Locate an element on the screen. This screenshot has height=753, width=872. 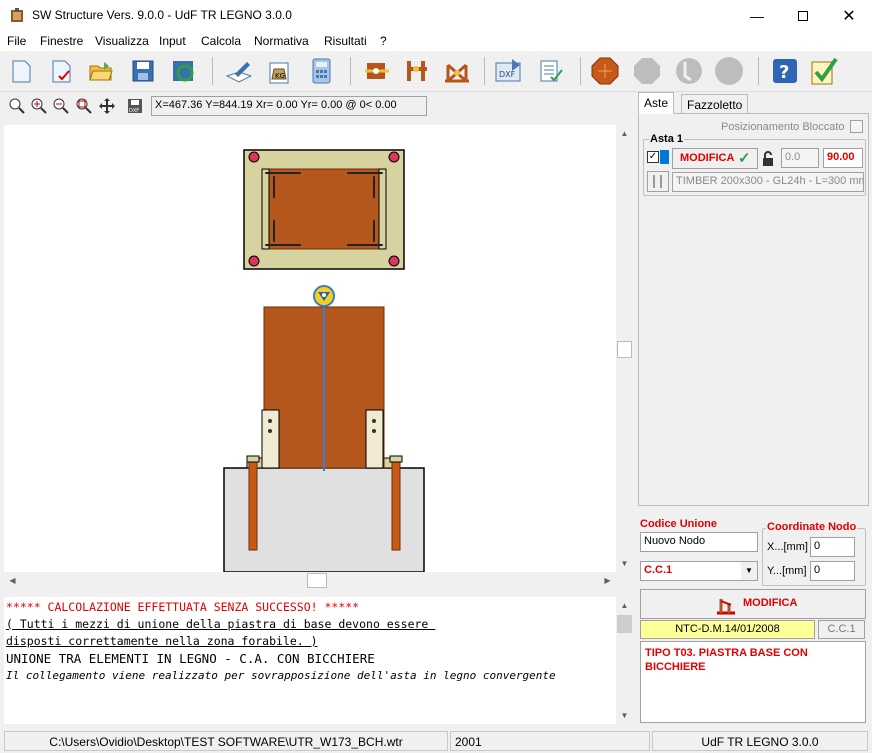
menu-file: File is located at coordinates (16, 41).